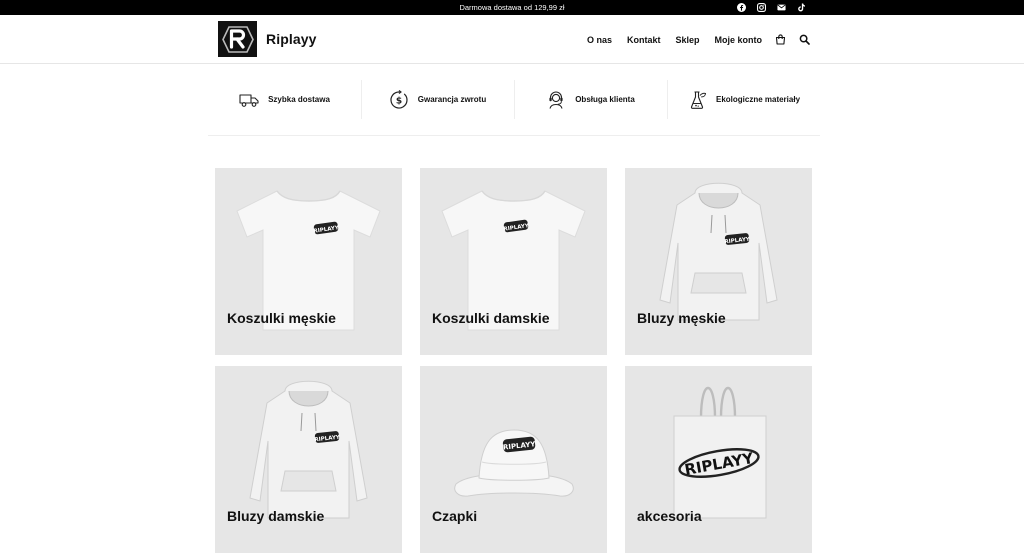  I want to click on category-card: RIPLAYY Czapki, so click(513, 459).